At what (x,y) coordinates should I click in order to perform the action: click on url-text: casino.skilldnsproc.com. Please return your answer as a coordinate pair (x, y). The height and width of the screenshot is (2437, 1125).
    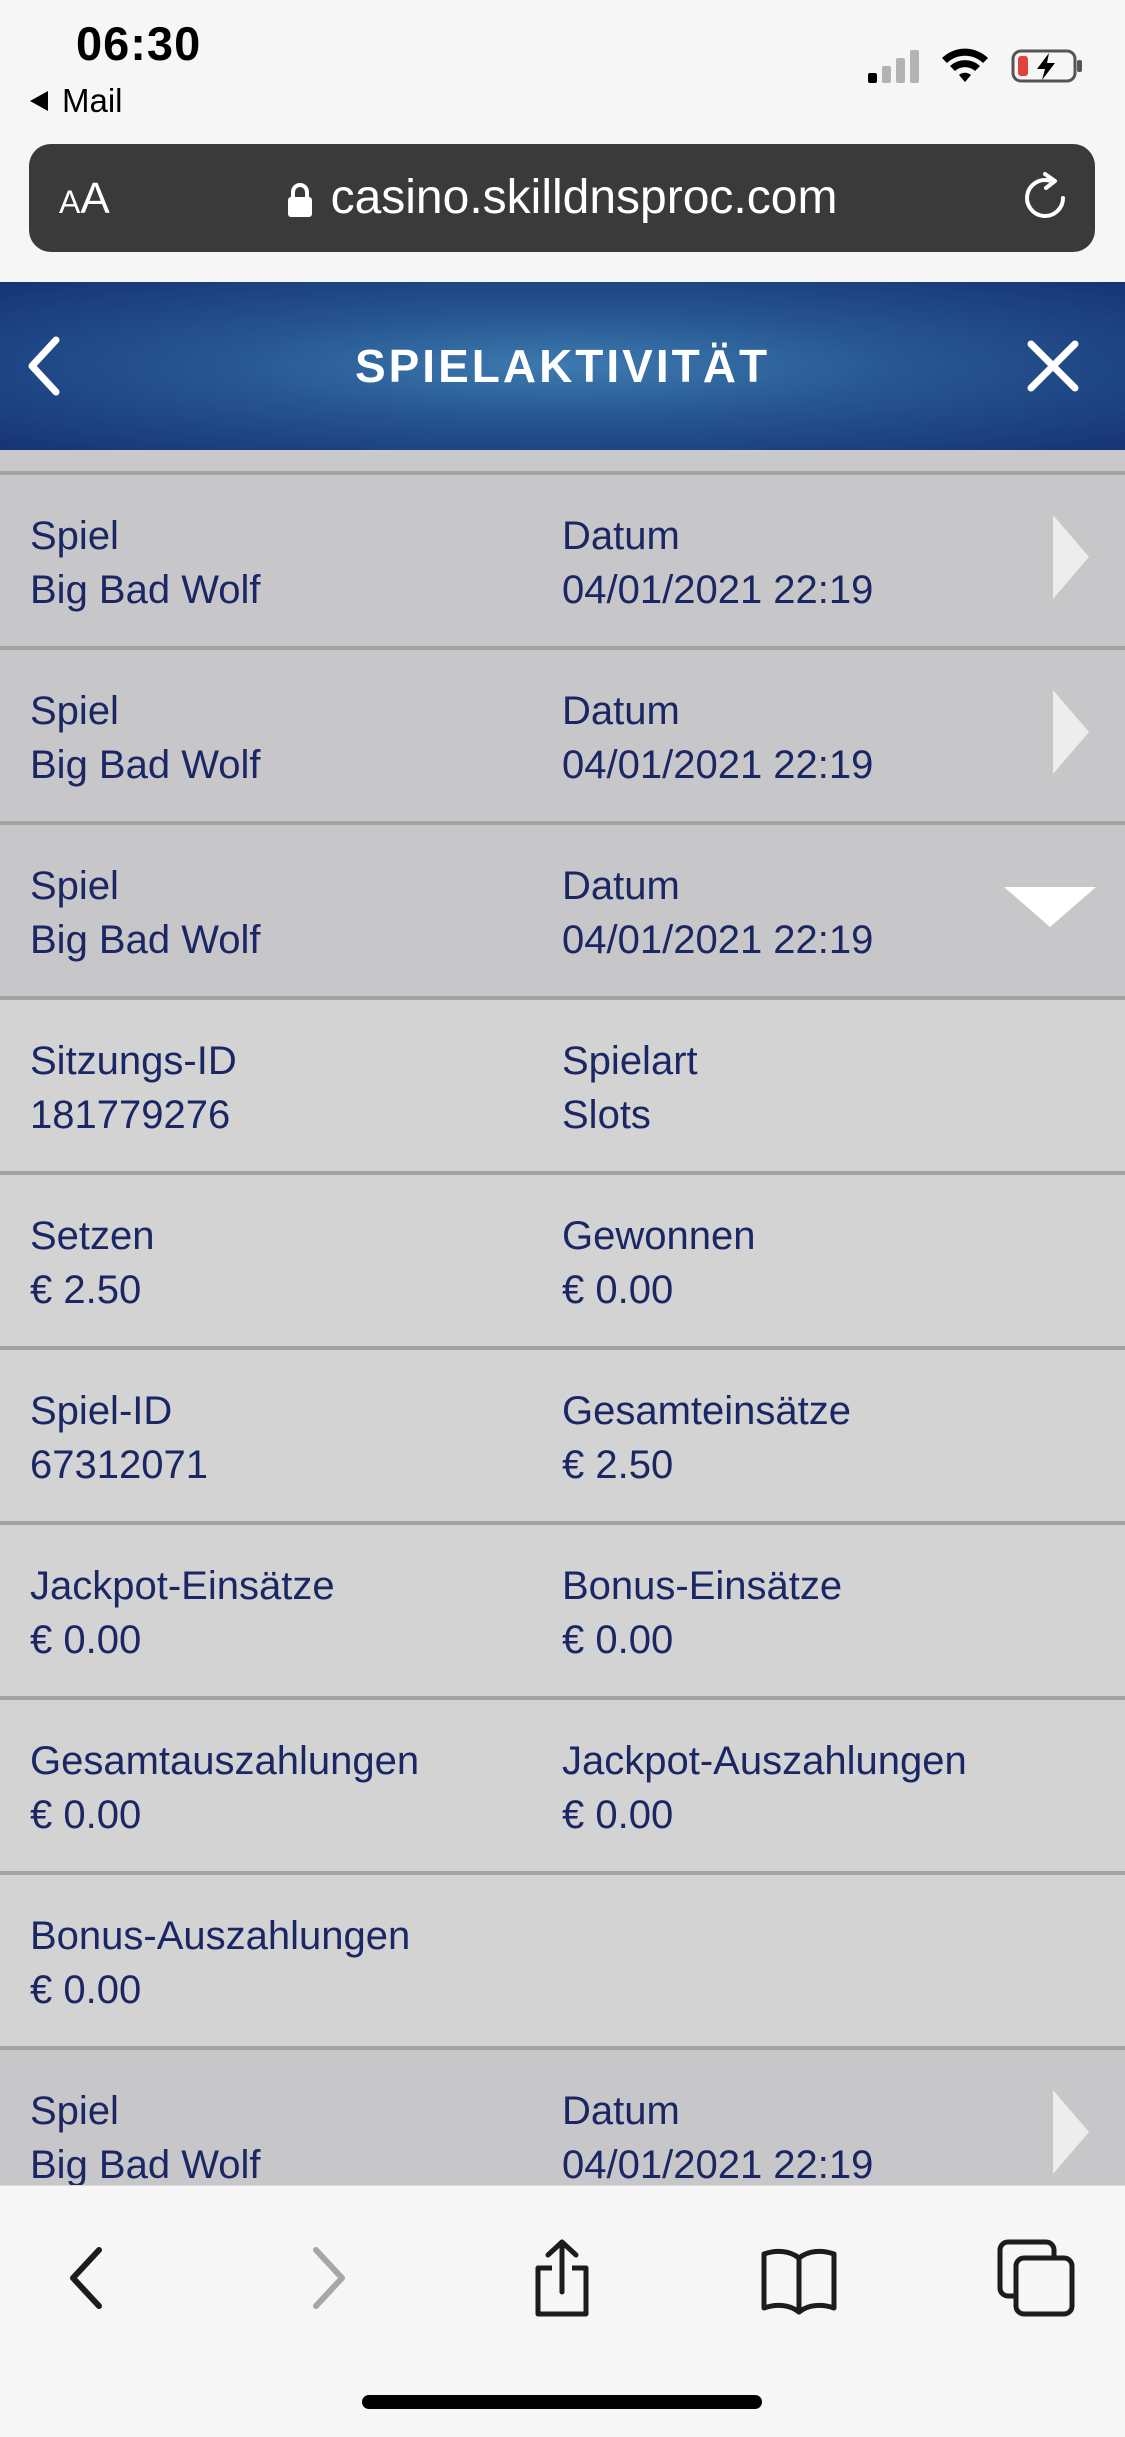
    Looking at the image, I should click on (584, 197).